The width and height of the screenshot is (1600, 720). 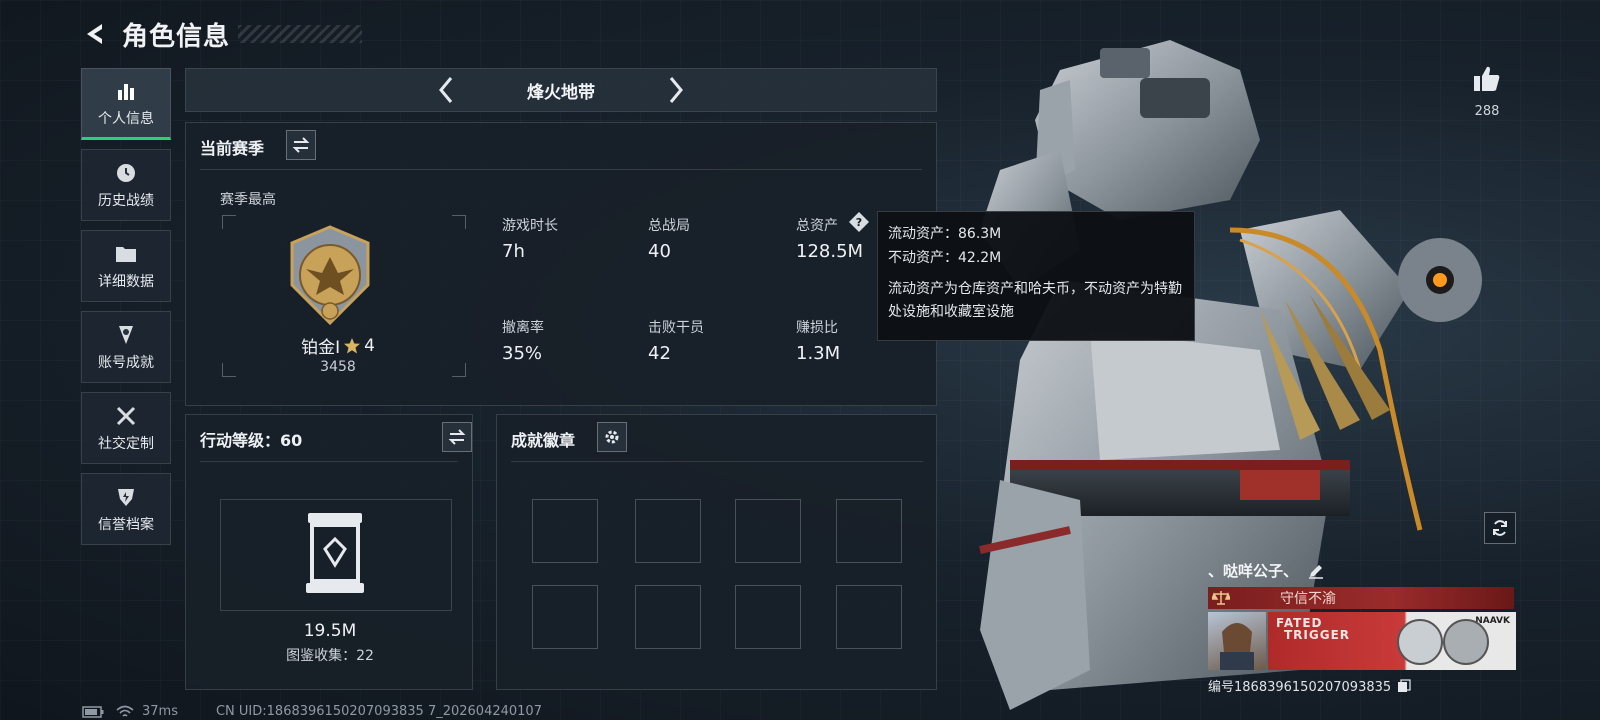 What do you see at coordinates (1487, 78) in the screenshot?
I see `thumbs-up-icon` at bounding box center [1487, 78].